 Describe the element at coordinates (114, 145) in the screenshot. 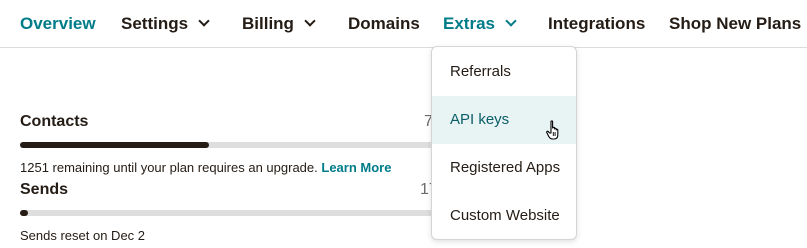

I see `contacts-progress-fill` at that location.